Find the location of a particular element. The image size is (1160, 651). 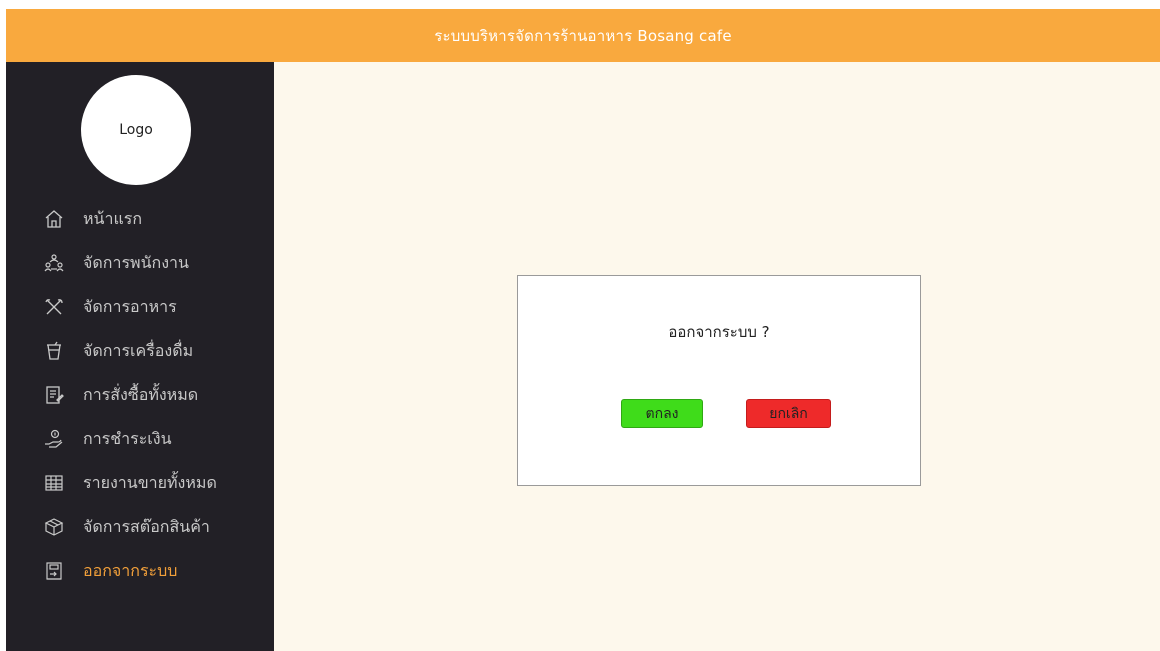

top-header-bar: ระบบบริหารจัดการร้านอาหาร Bosang cafe is located at coordinates (583, 35).